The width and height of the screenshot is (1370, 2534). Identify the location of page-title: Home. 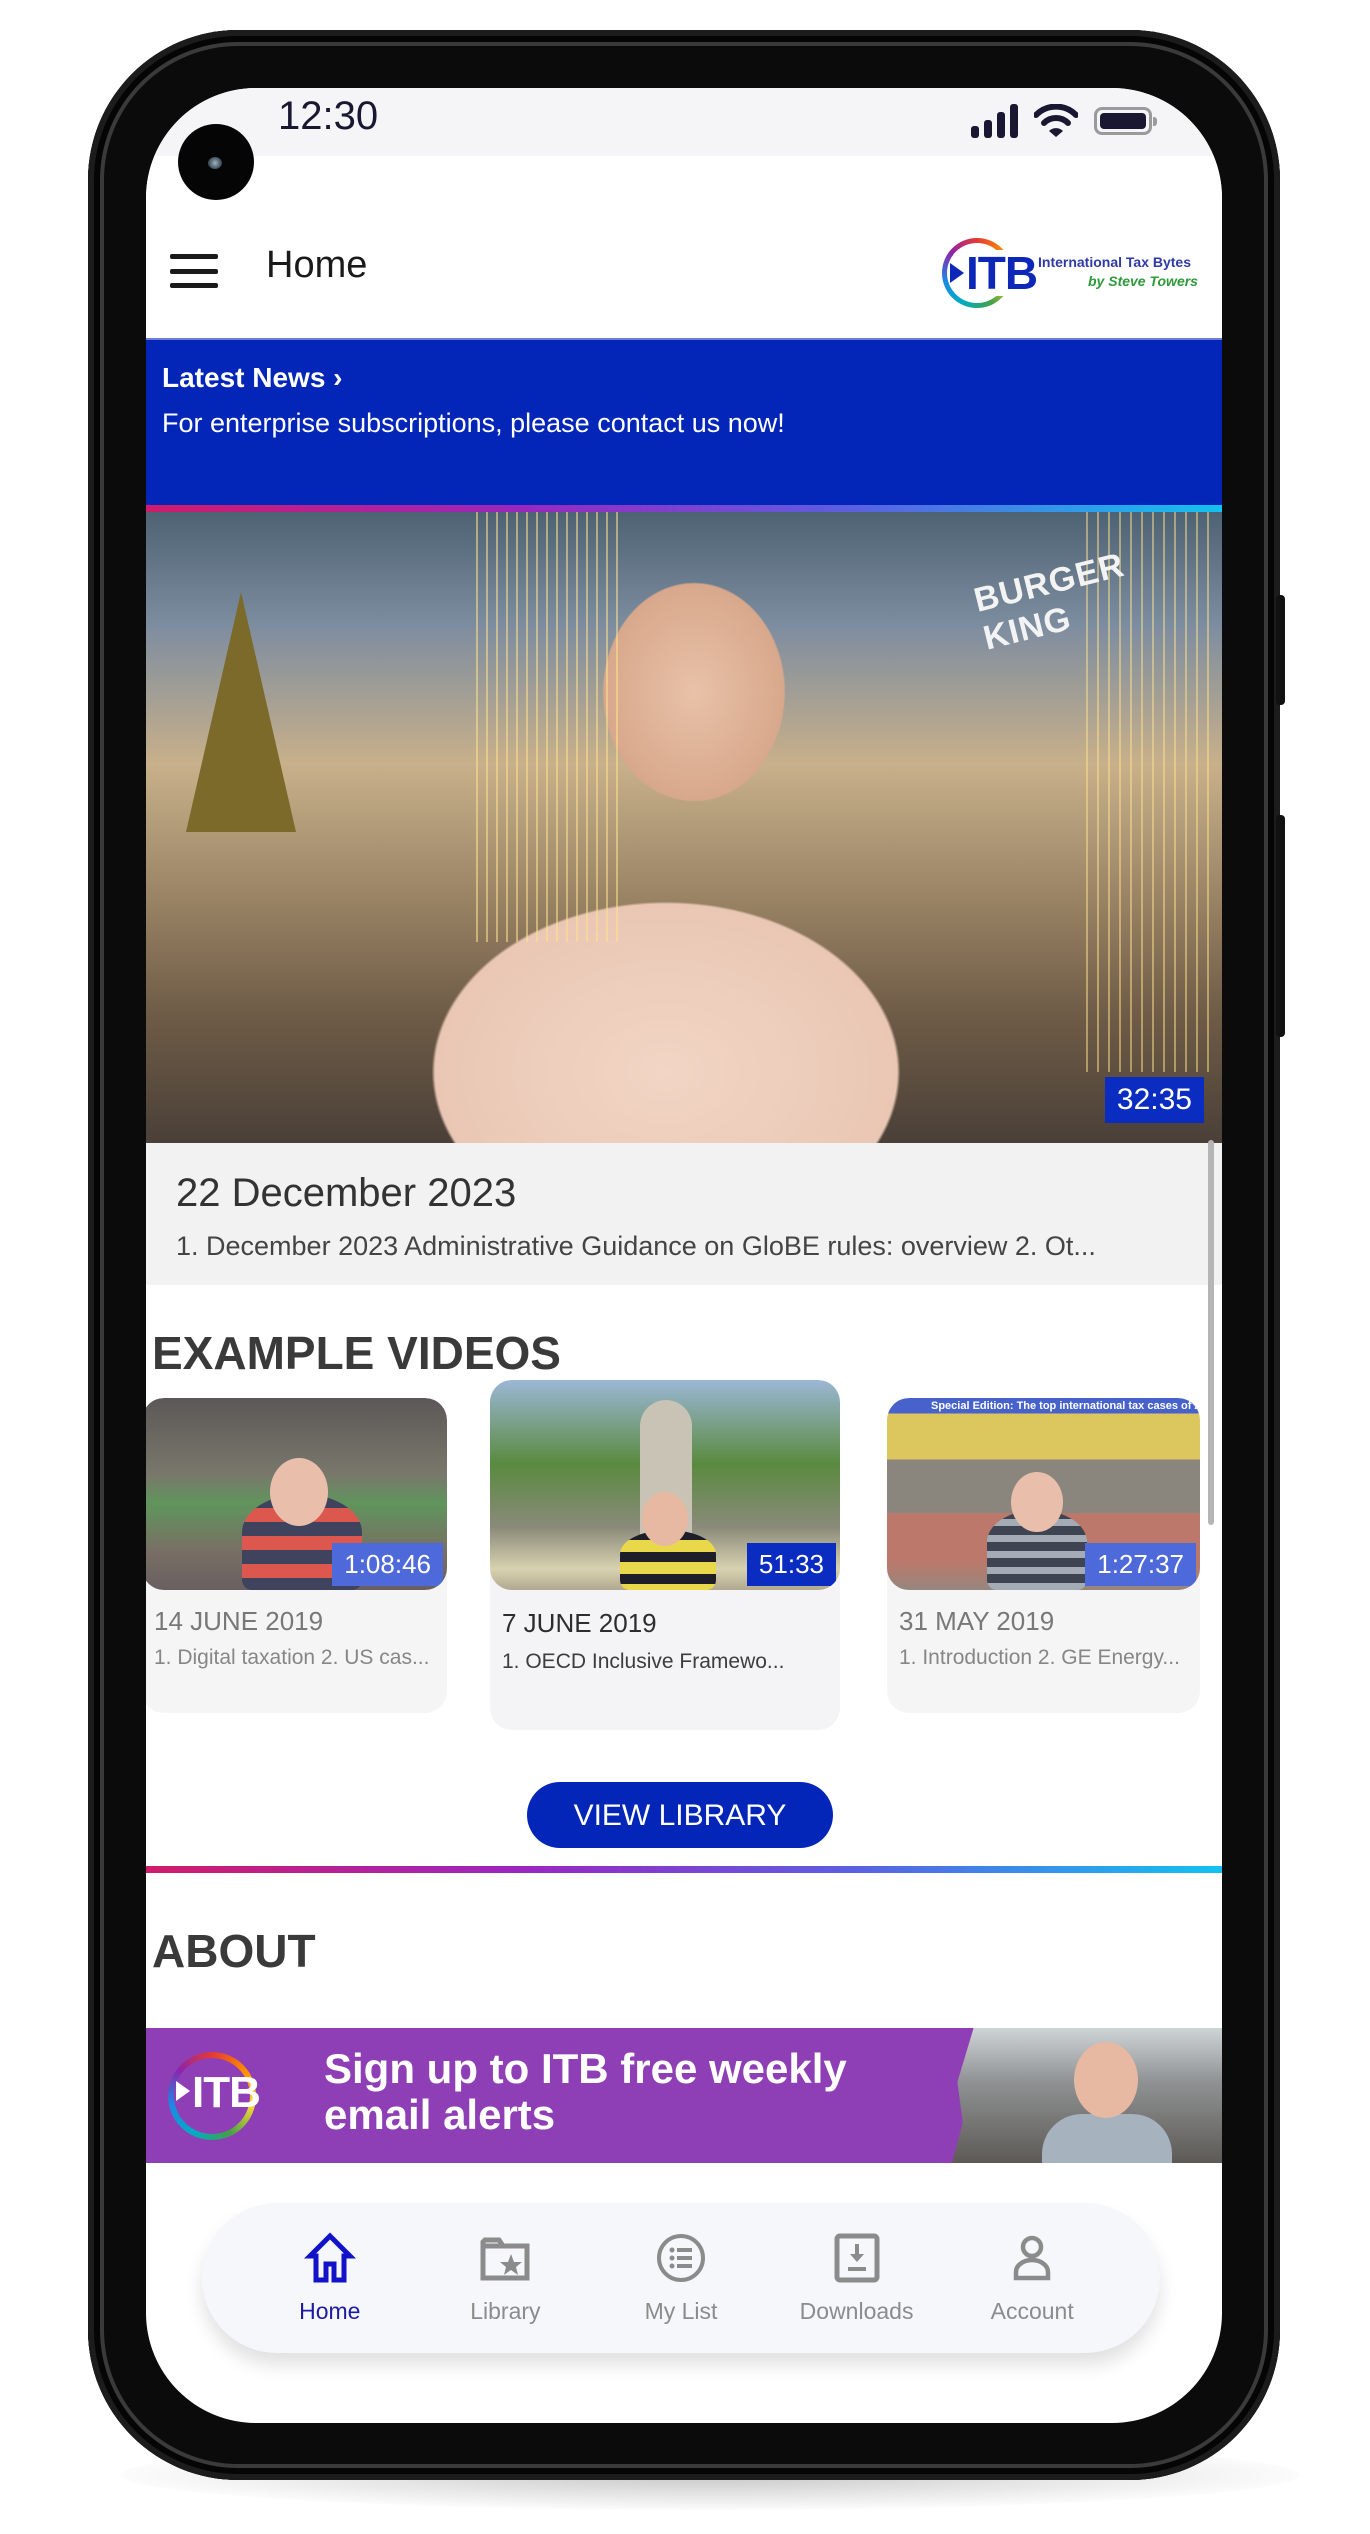
(317, 265).